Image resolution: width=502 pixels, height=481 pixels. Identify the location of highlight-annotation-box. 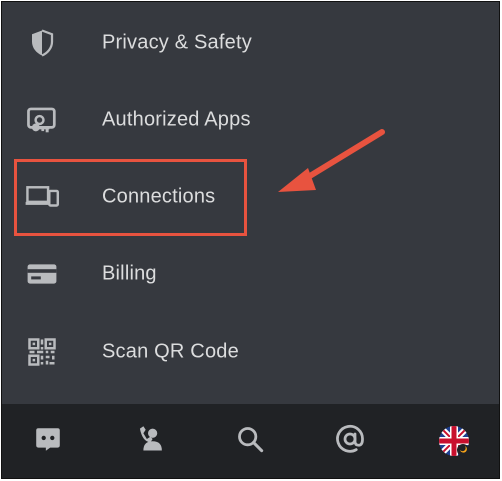
(130, 197).